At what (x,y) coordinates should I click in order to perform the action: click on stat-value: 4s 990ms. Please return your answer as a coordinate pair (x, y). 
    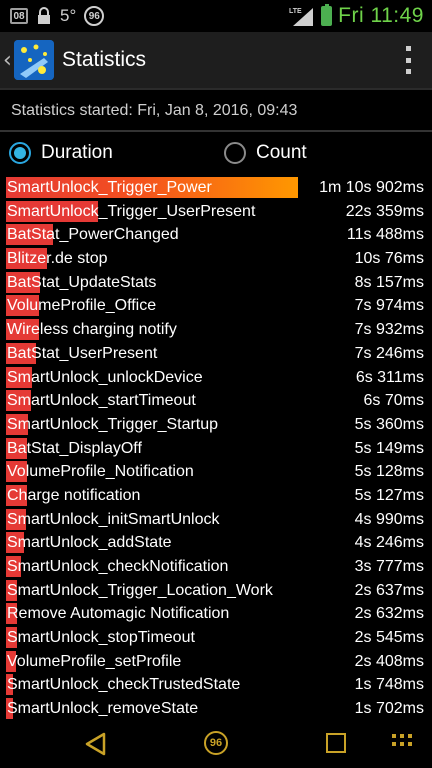
    Looking at the image, I should click on (389, 519).